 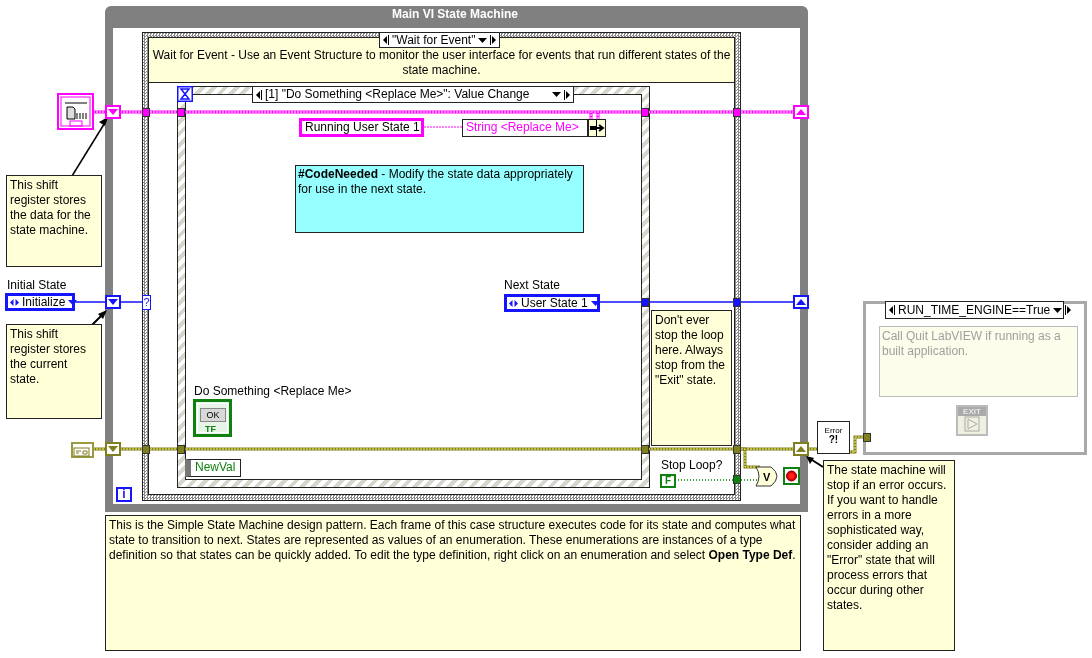 I want to click on arrow, so click(x=89, y=147).